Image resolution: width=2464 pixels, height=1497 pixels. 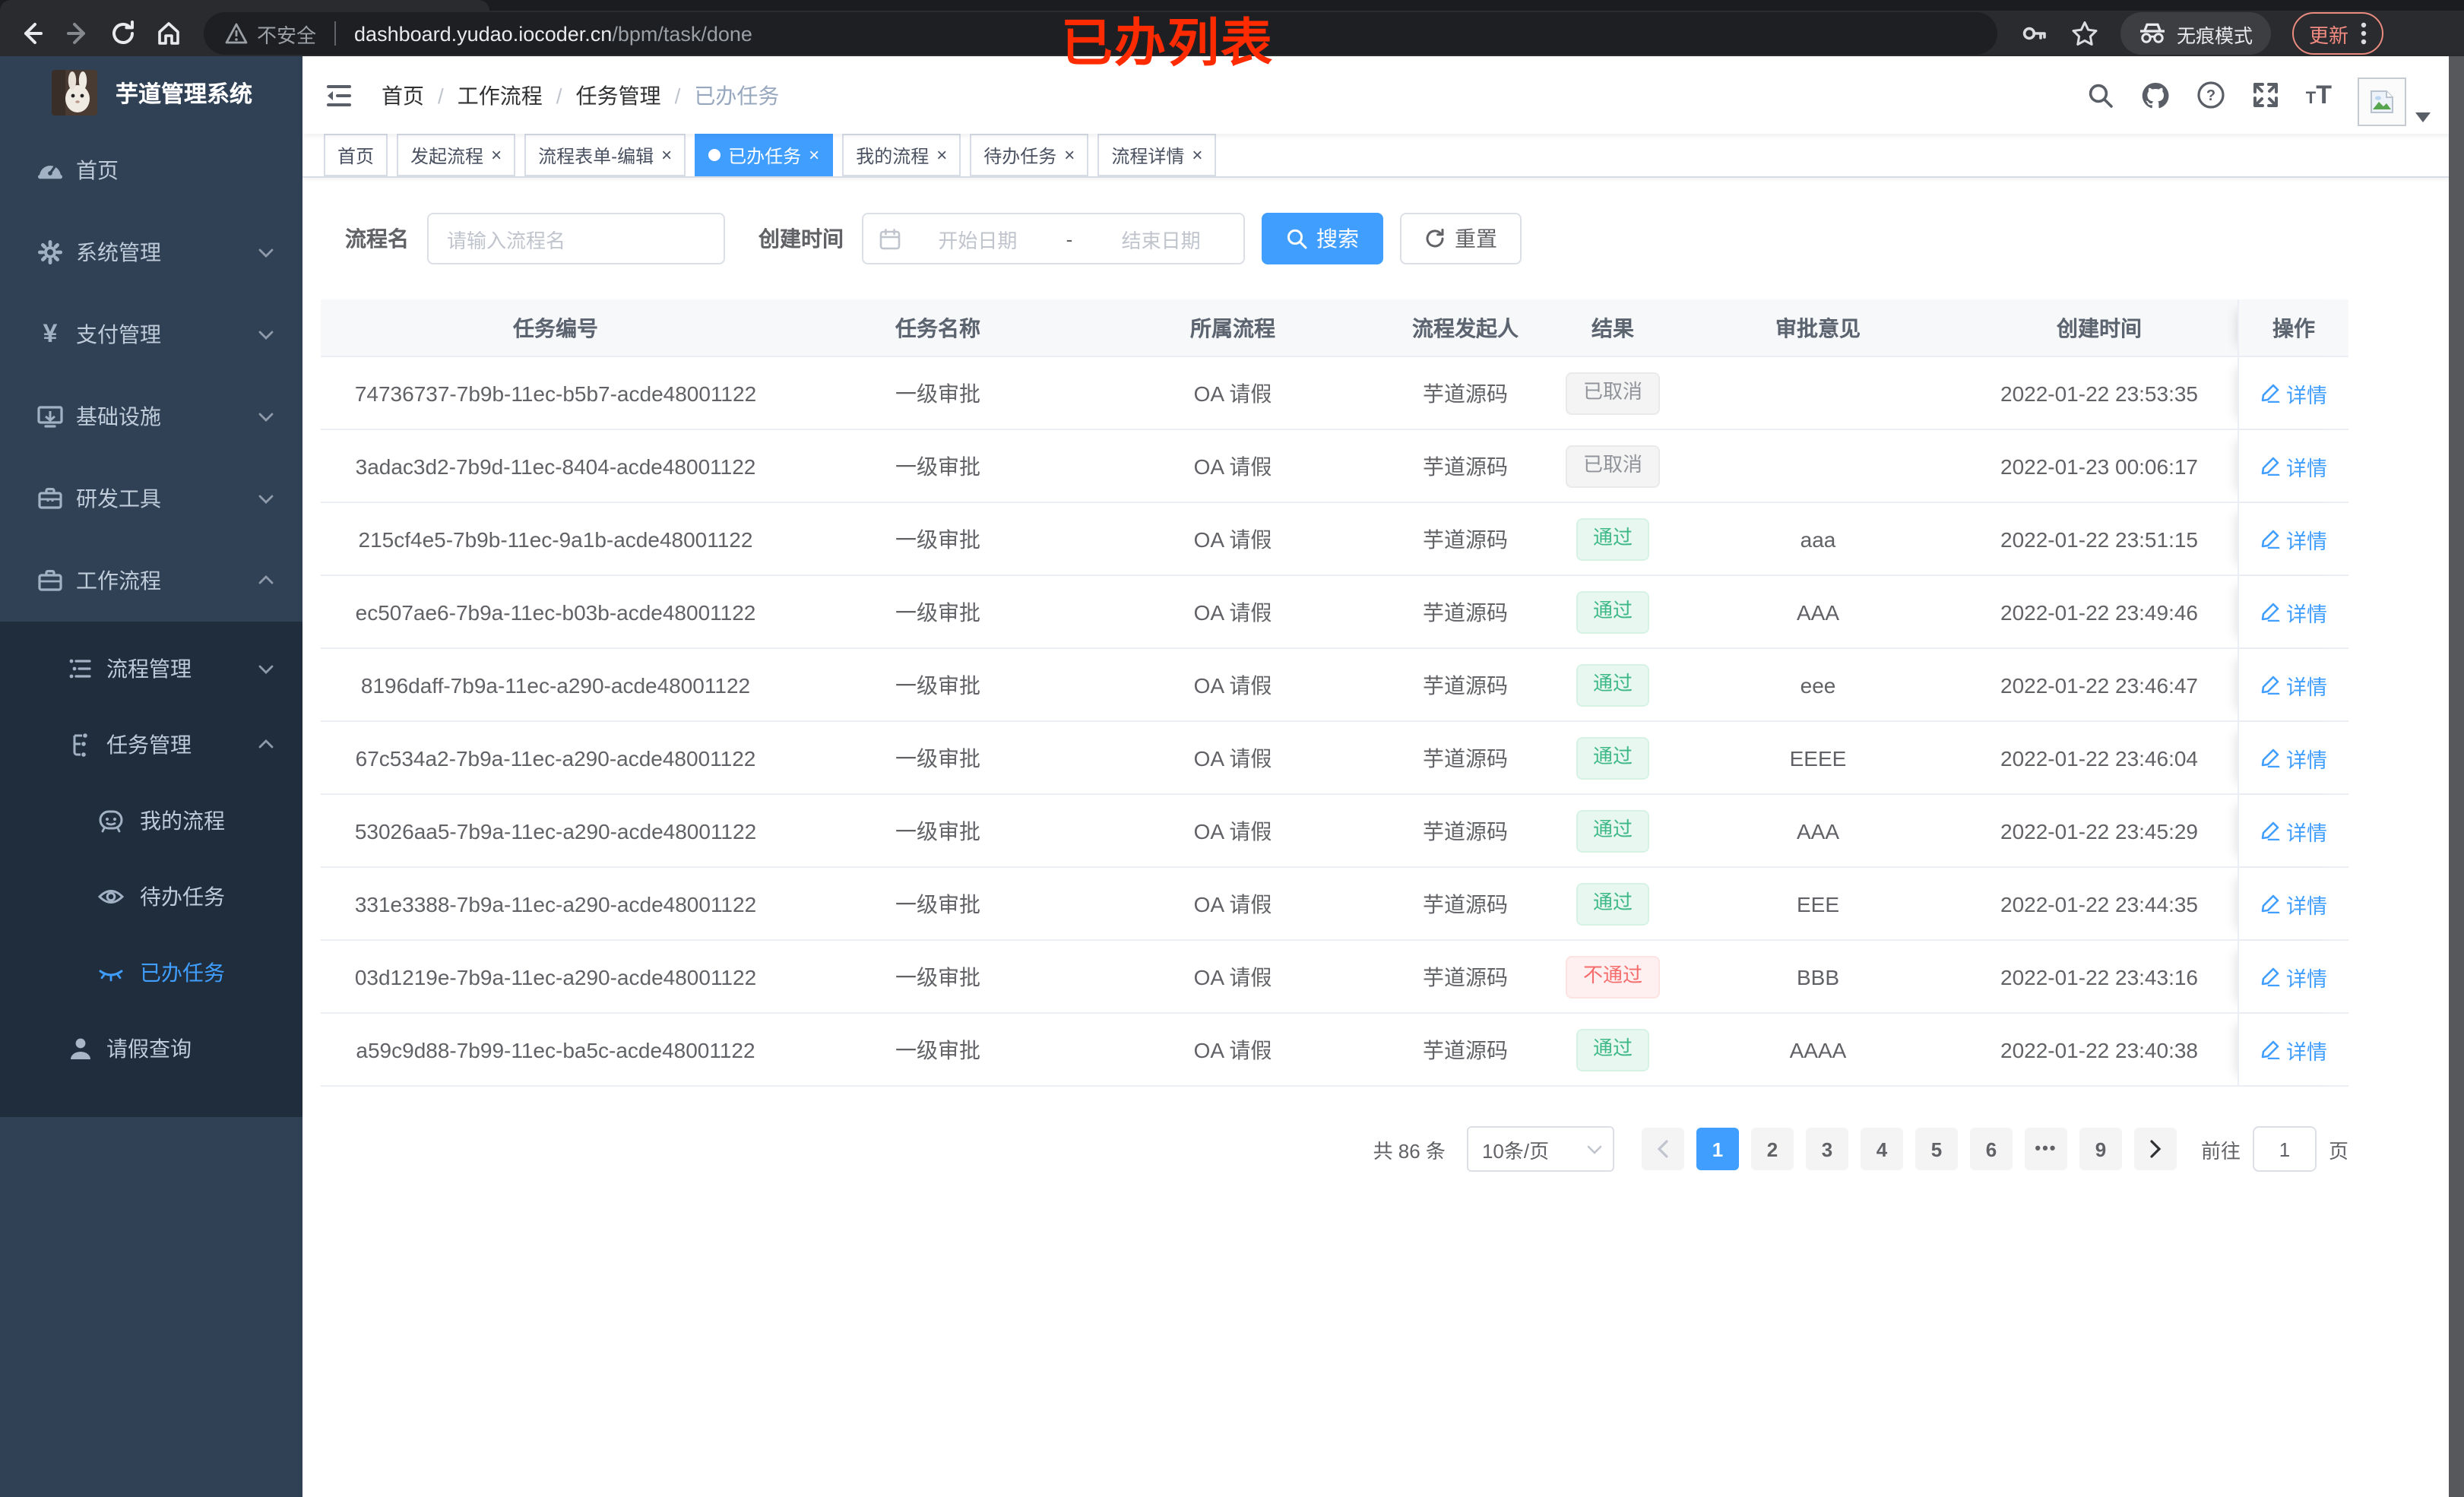 I want to click on url-text: dashboard.yudao.iocoder.cn/bpm/task/done, so click(x=553, y=33).